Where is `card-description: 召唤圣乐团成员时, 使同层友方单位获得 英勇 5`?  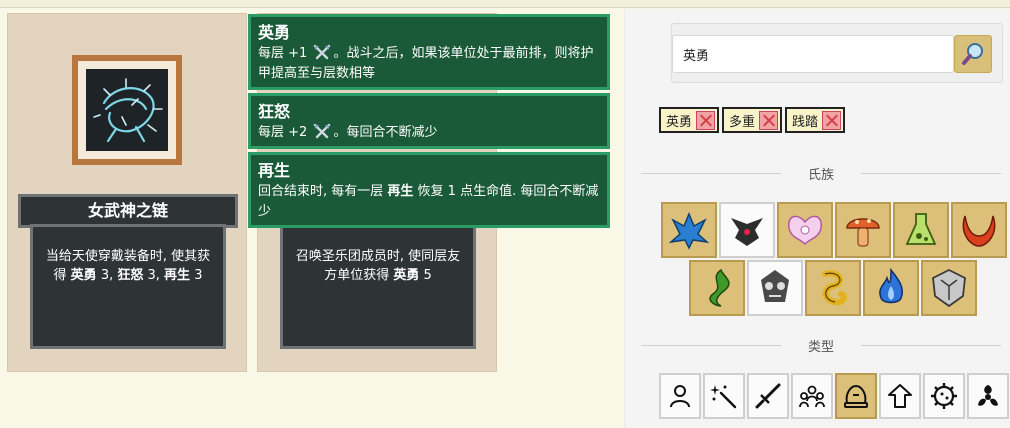
card-description: 召唤圣乐团成员时, 使同层友方单位获得 英勇 5 is located at coordinates (378, 286).